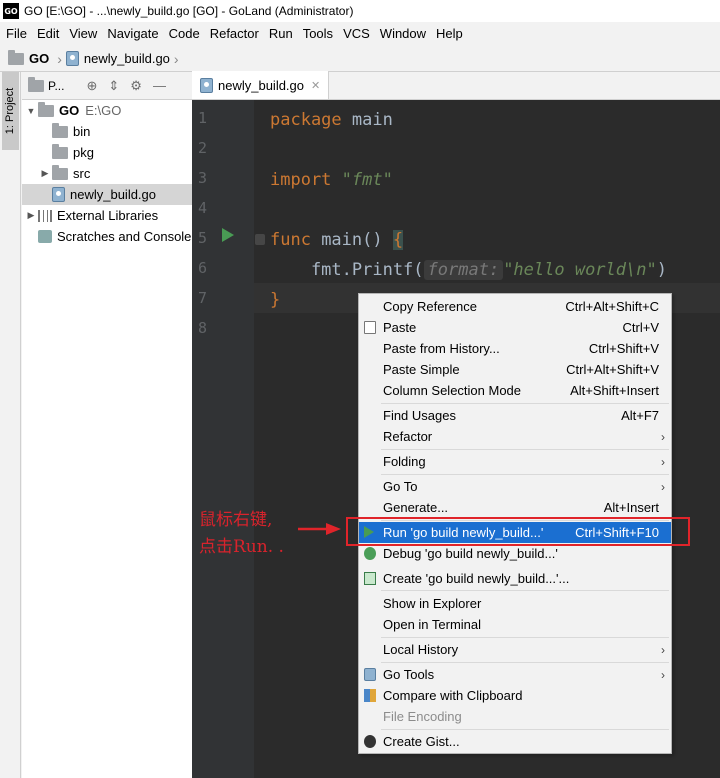  What do you see at coordinates (103, 110) in the screenshot?
I see `tree-item-path: E:\GO` at bounding box center [103, 110].